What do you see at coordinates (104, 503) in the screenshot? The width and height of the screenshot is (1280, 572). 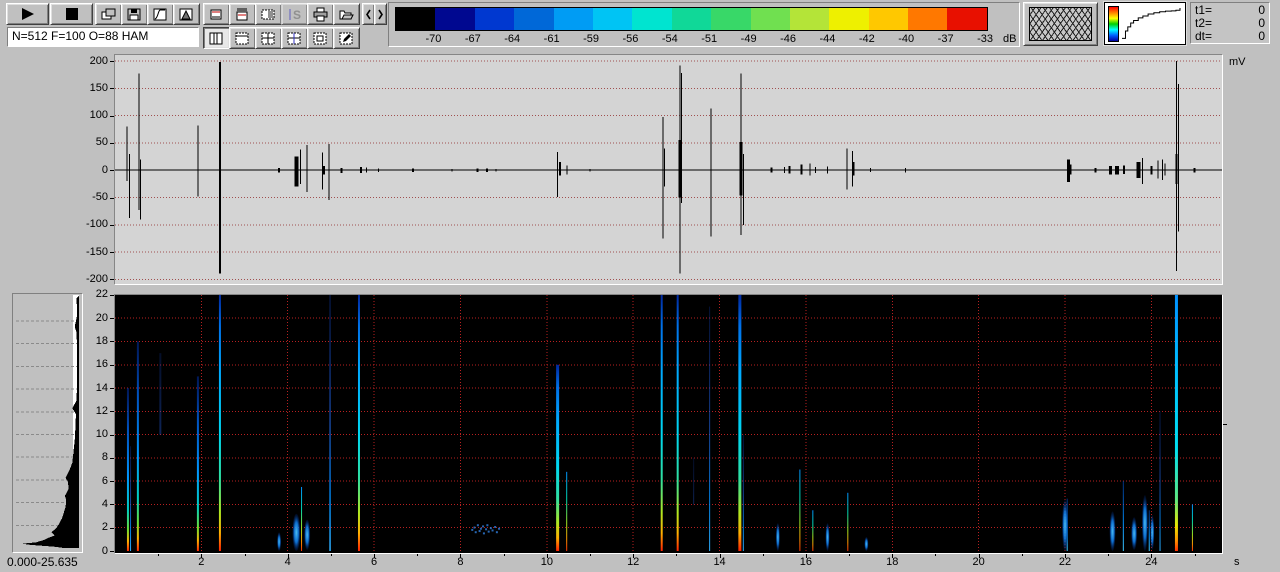 I see `spectrogram-ytick-label: 4` at bounding box center [104, 503].